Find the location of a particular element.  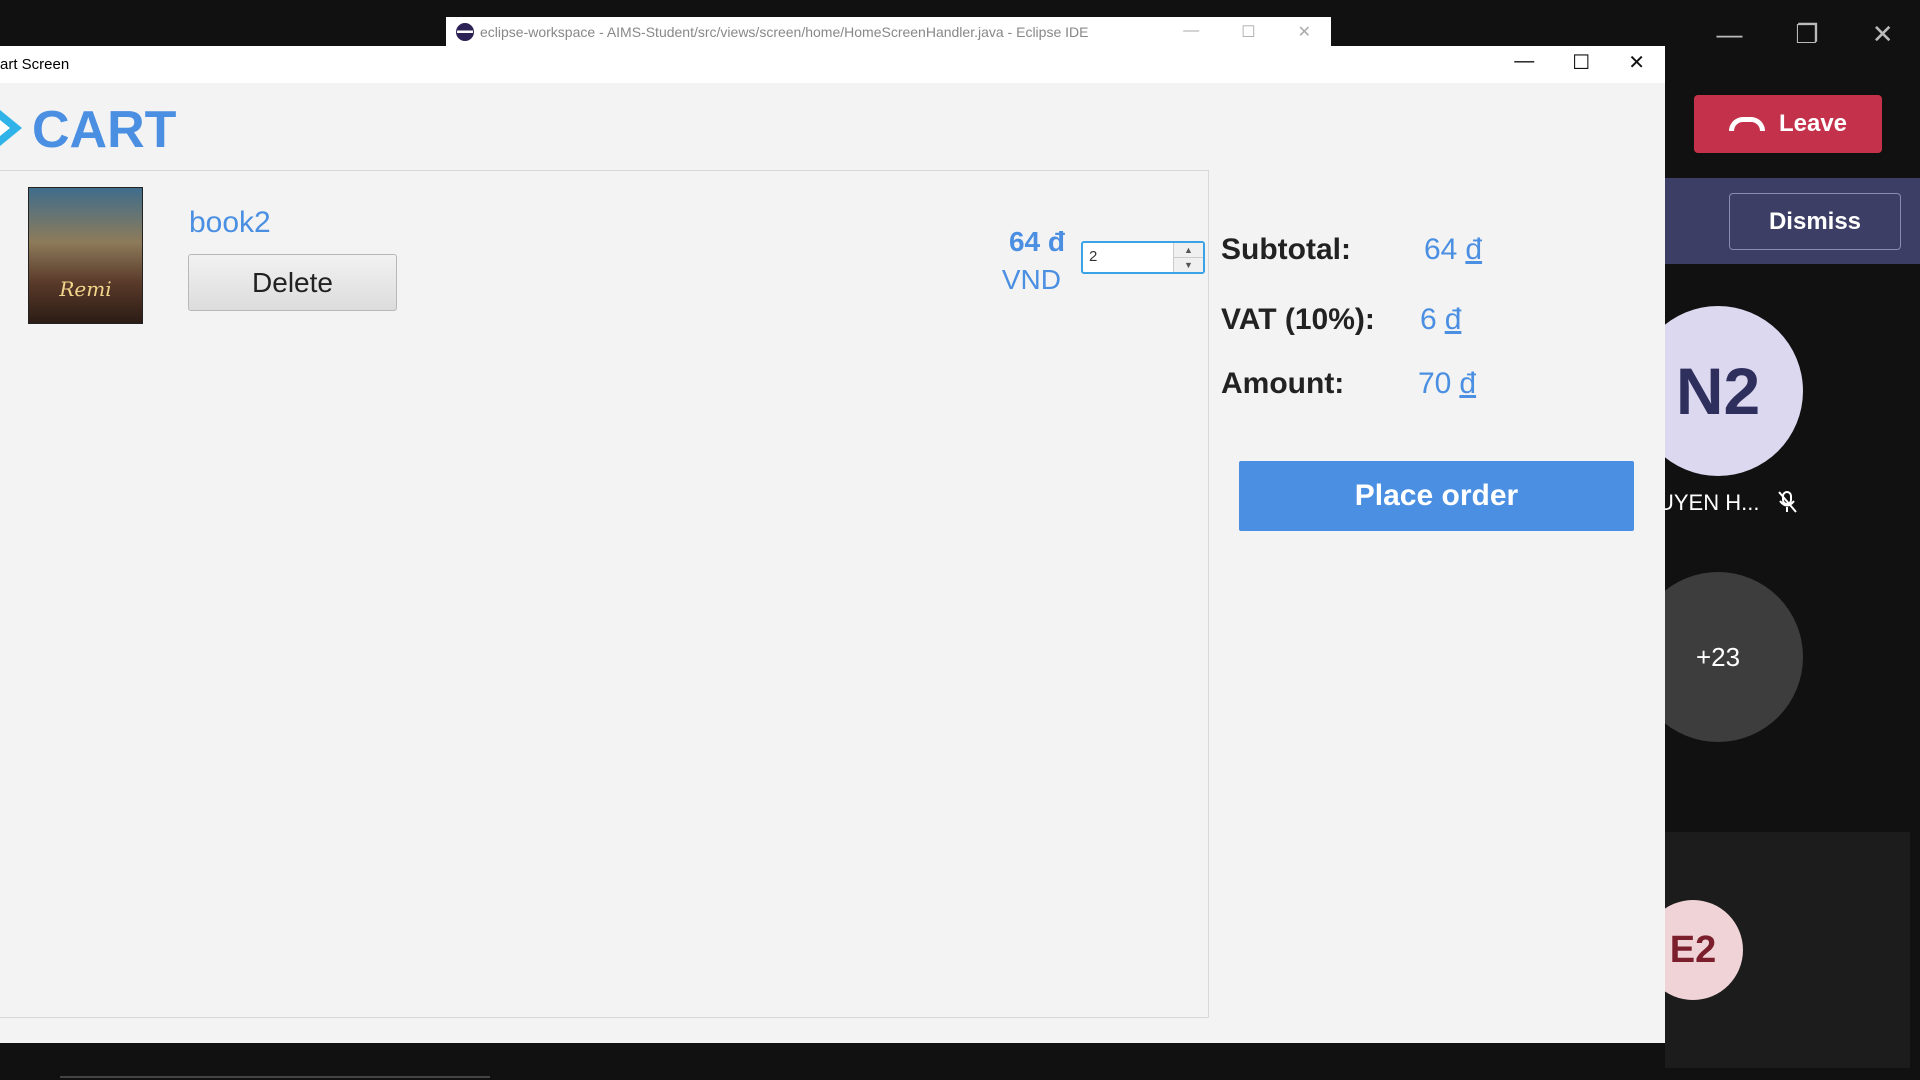

total-amount: 70 is located at coordinates (1435, 383).